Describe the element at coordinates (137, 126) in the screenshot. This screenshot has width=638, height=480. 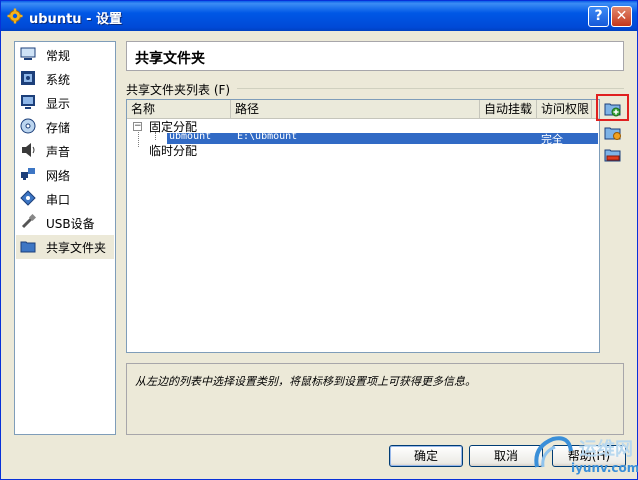
I see `tree-expander: −` at that location.